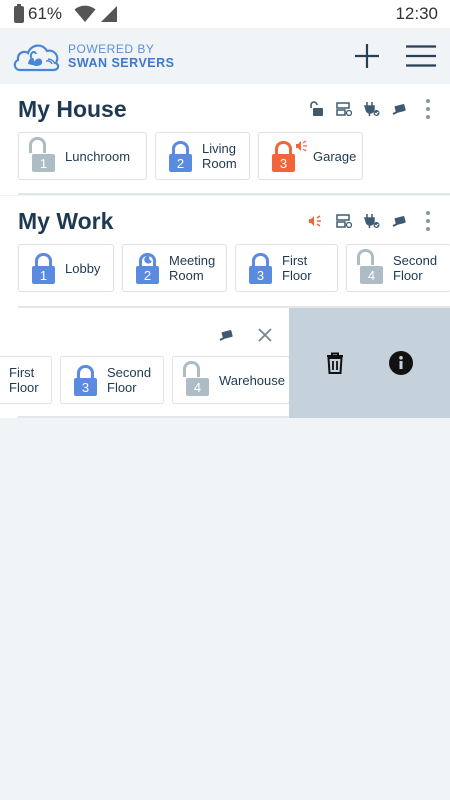 This screenshot has height=800, width=450. I want to click on lock-tile: 1 Lunchroom, so click(82, 156).